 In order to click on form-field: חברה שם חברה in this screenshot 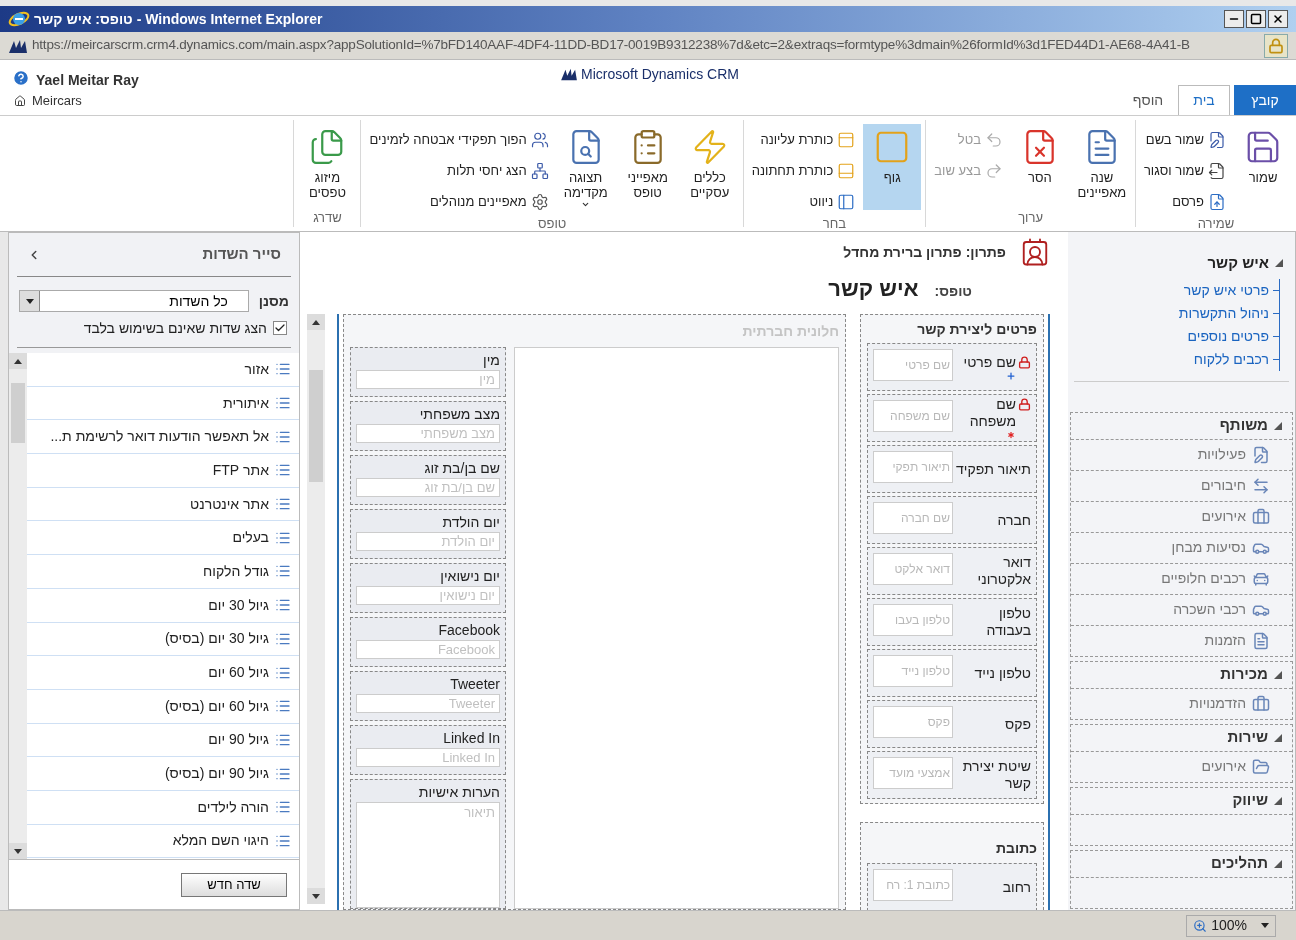, I will do `click(952, 520)`.